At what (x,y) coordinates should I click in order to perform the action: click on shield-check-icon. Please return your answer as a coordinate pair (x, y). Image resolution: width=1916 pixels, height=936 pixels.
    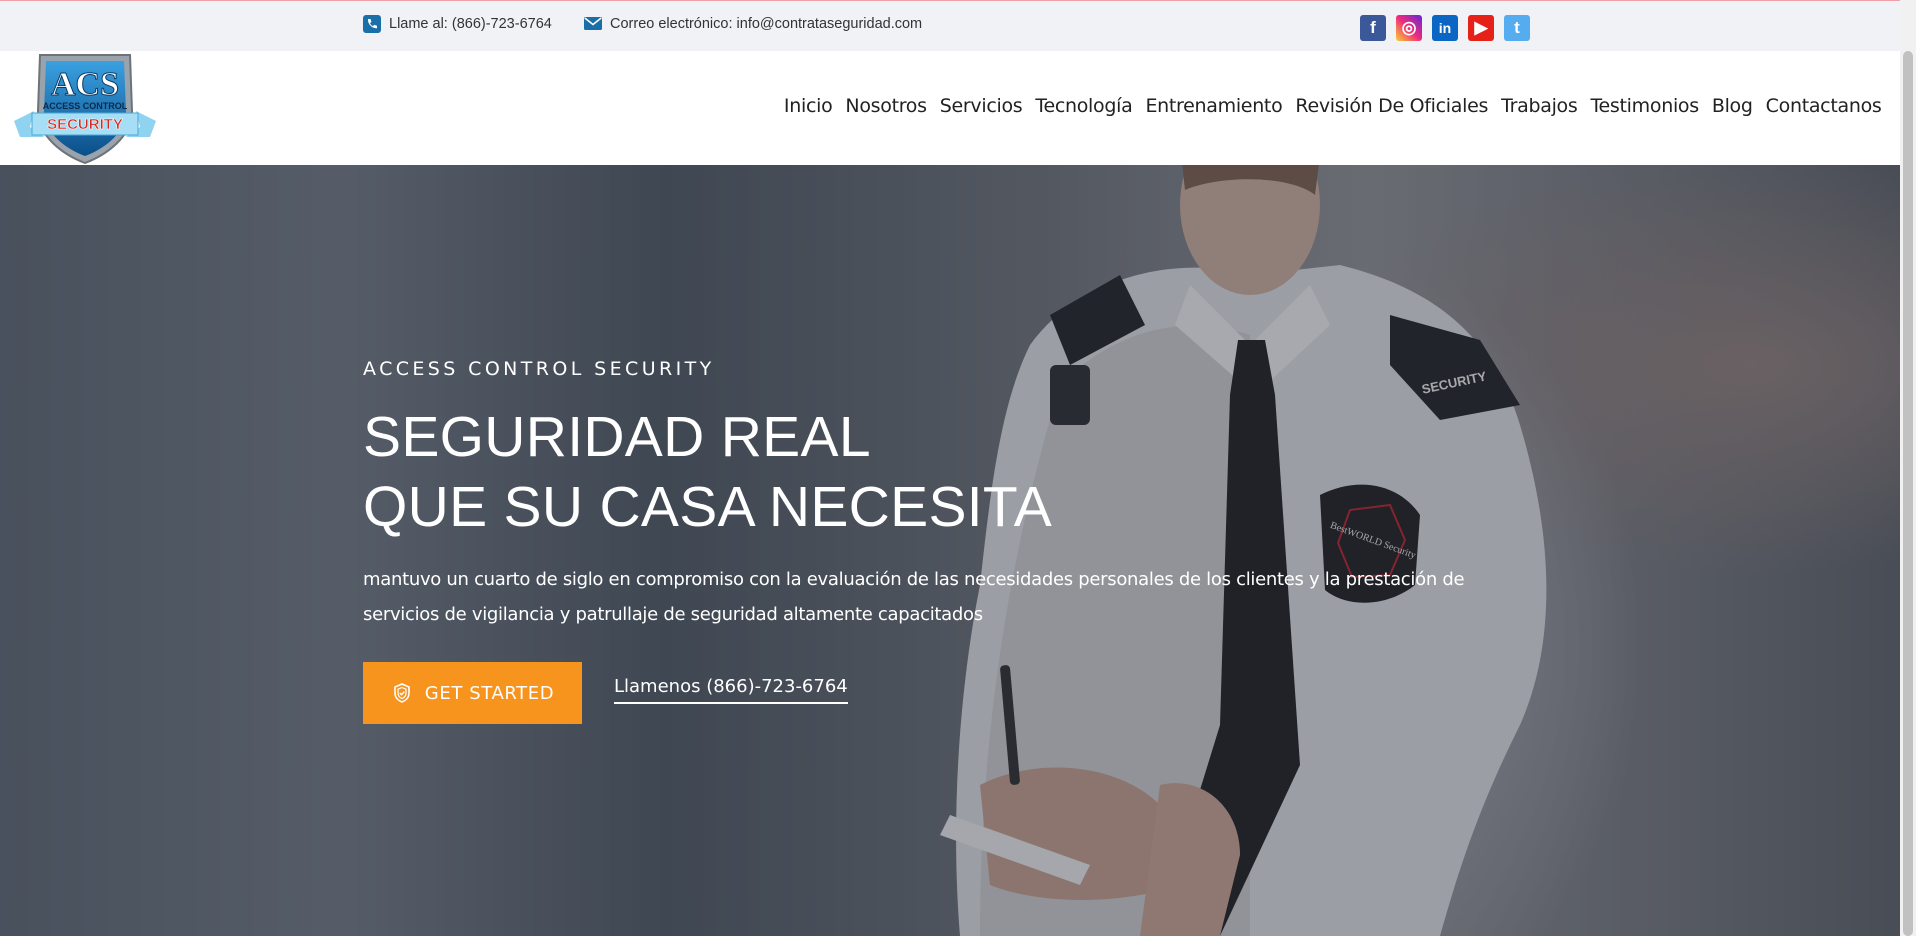
    Looking at the image, I should click on (401, 693).